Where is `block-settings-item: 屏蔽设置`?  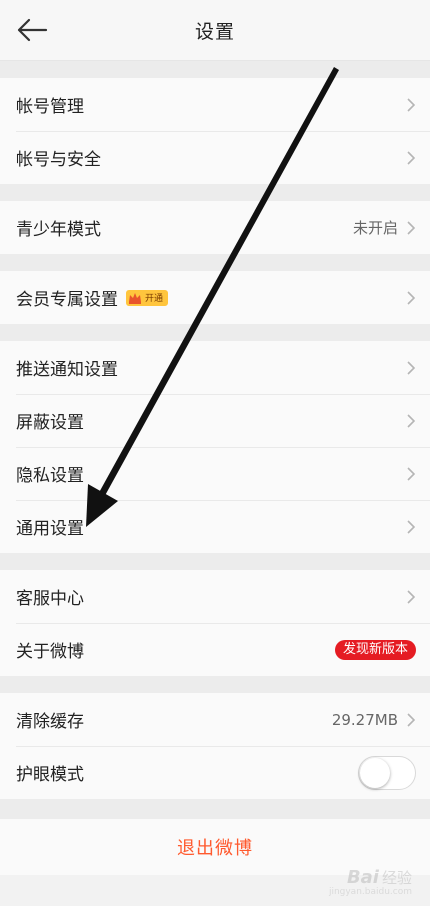 block-settings-item: 屏蔽设置 is located at coordinates (215, 420).